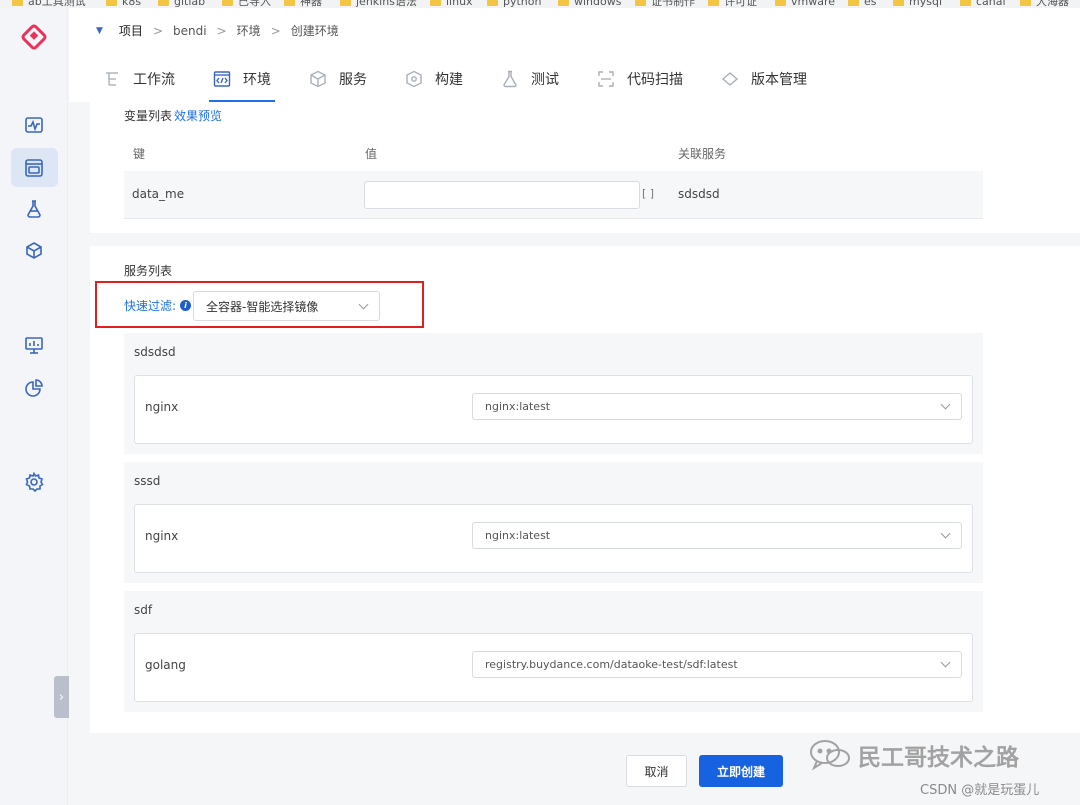 This screenshot has width=1080, height=805. What do you see at coordinates (158, 194) in the screenshot?
I see `variable-key: data_me` at bounding box center [158, 194].